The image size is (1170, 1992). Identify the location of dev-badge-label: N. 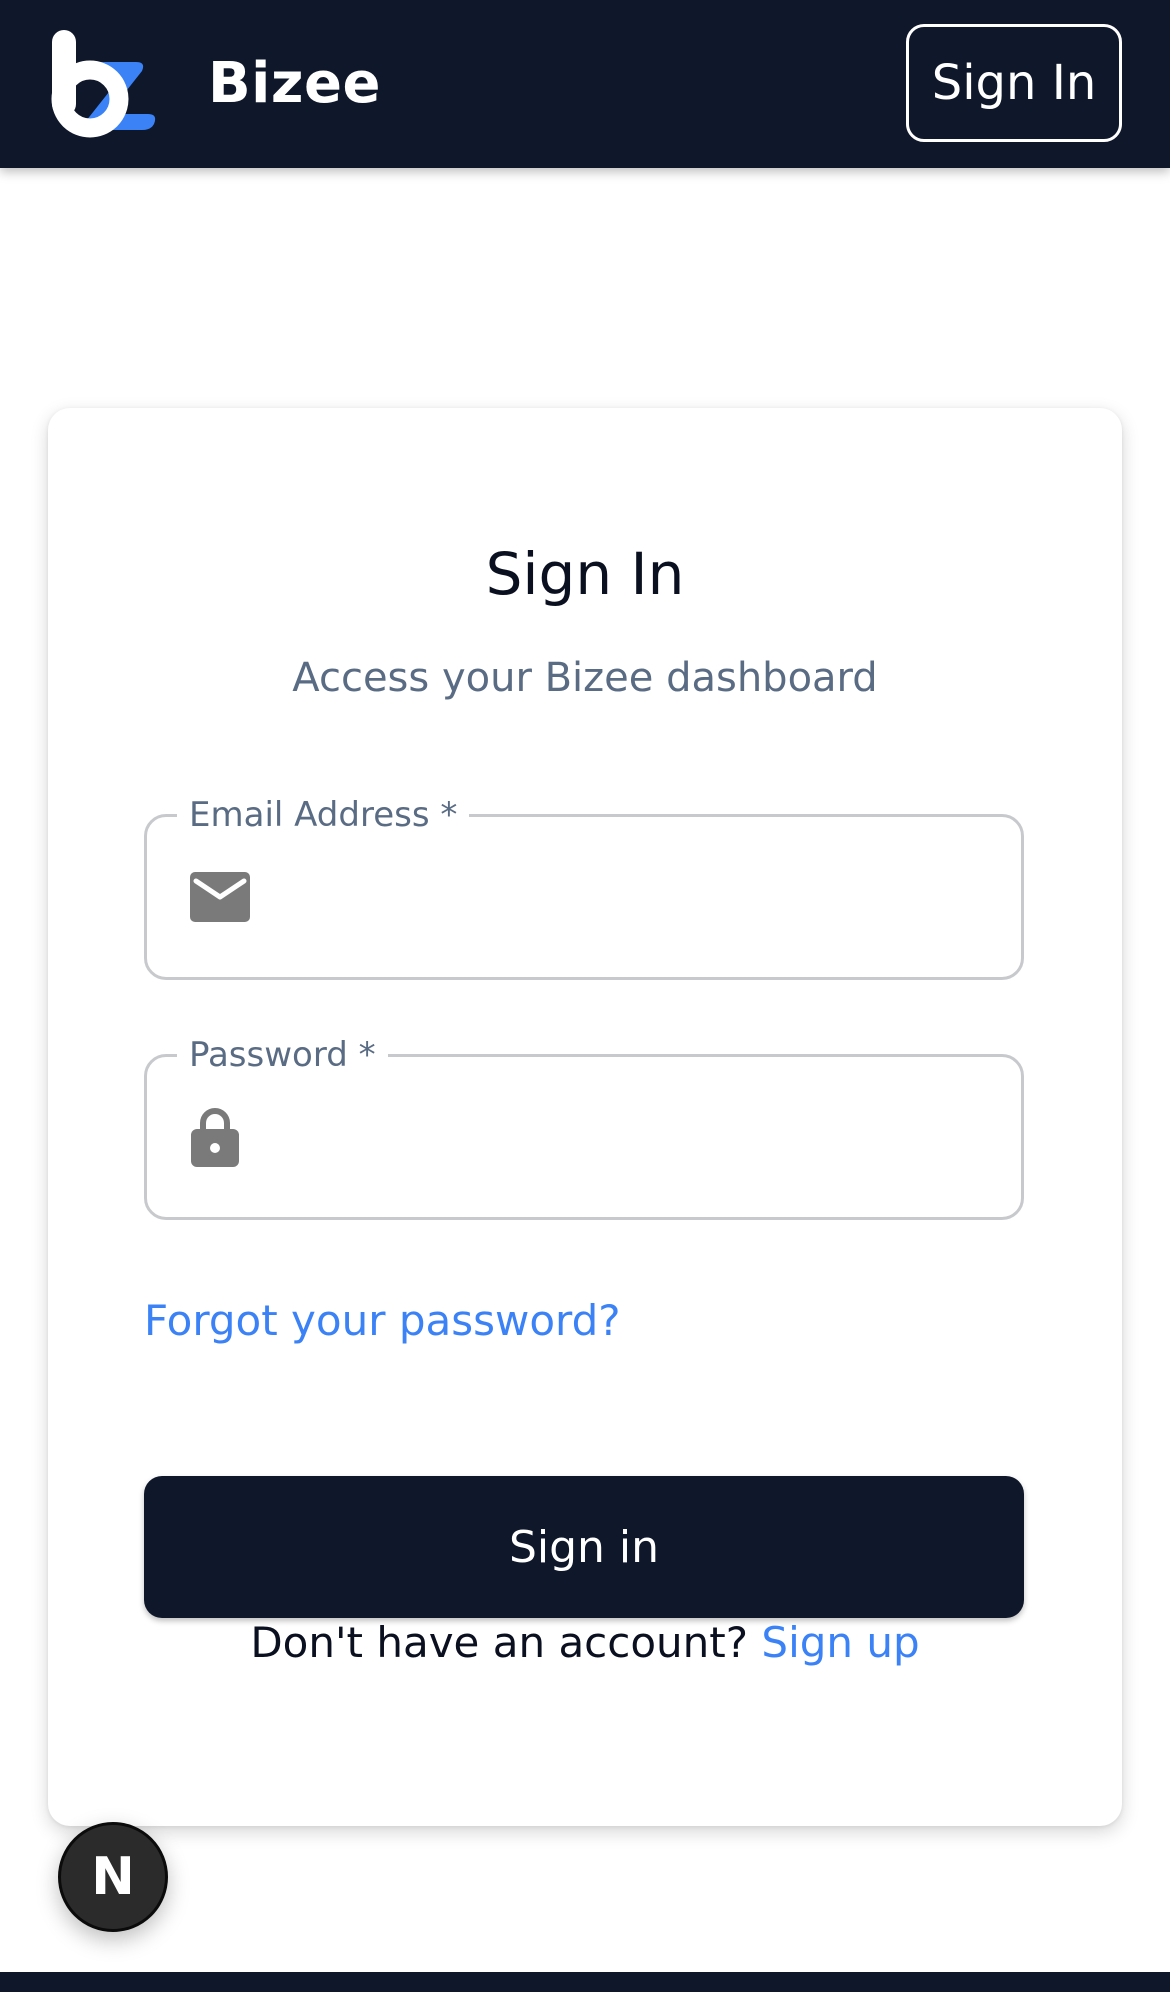
(113, 1877).